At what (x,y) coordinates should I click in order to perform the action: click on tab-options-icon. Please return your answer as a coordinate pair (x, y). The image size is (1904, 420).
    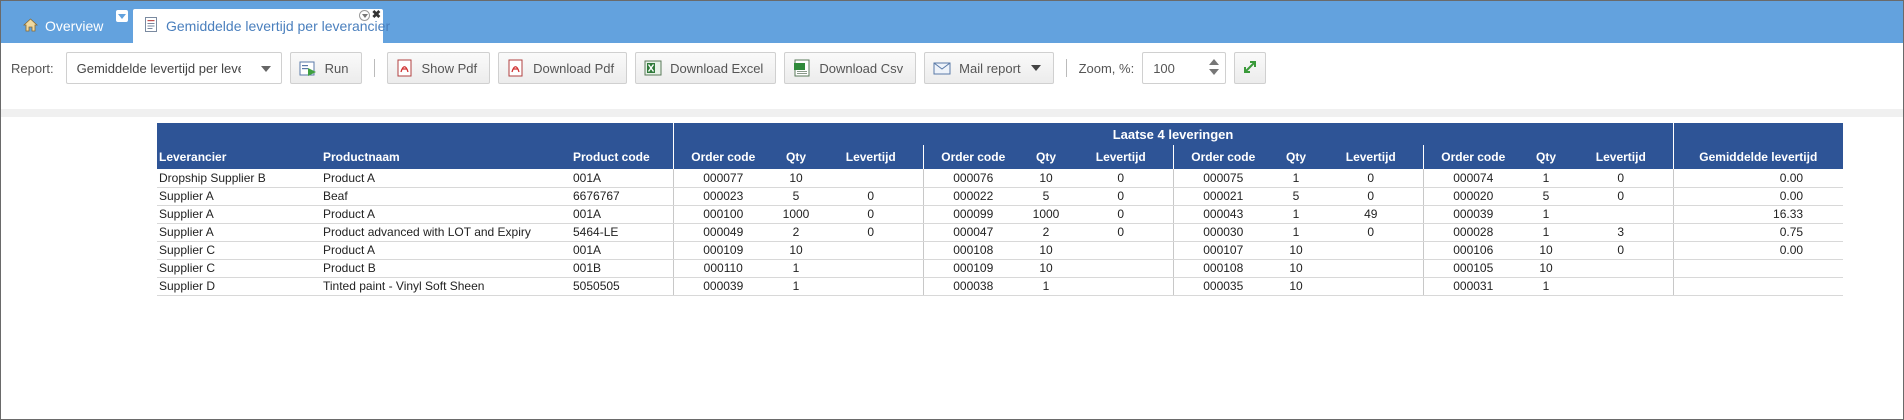
    Looking at the image, I should click on (364, 15).